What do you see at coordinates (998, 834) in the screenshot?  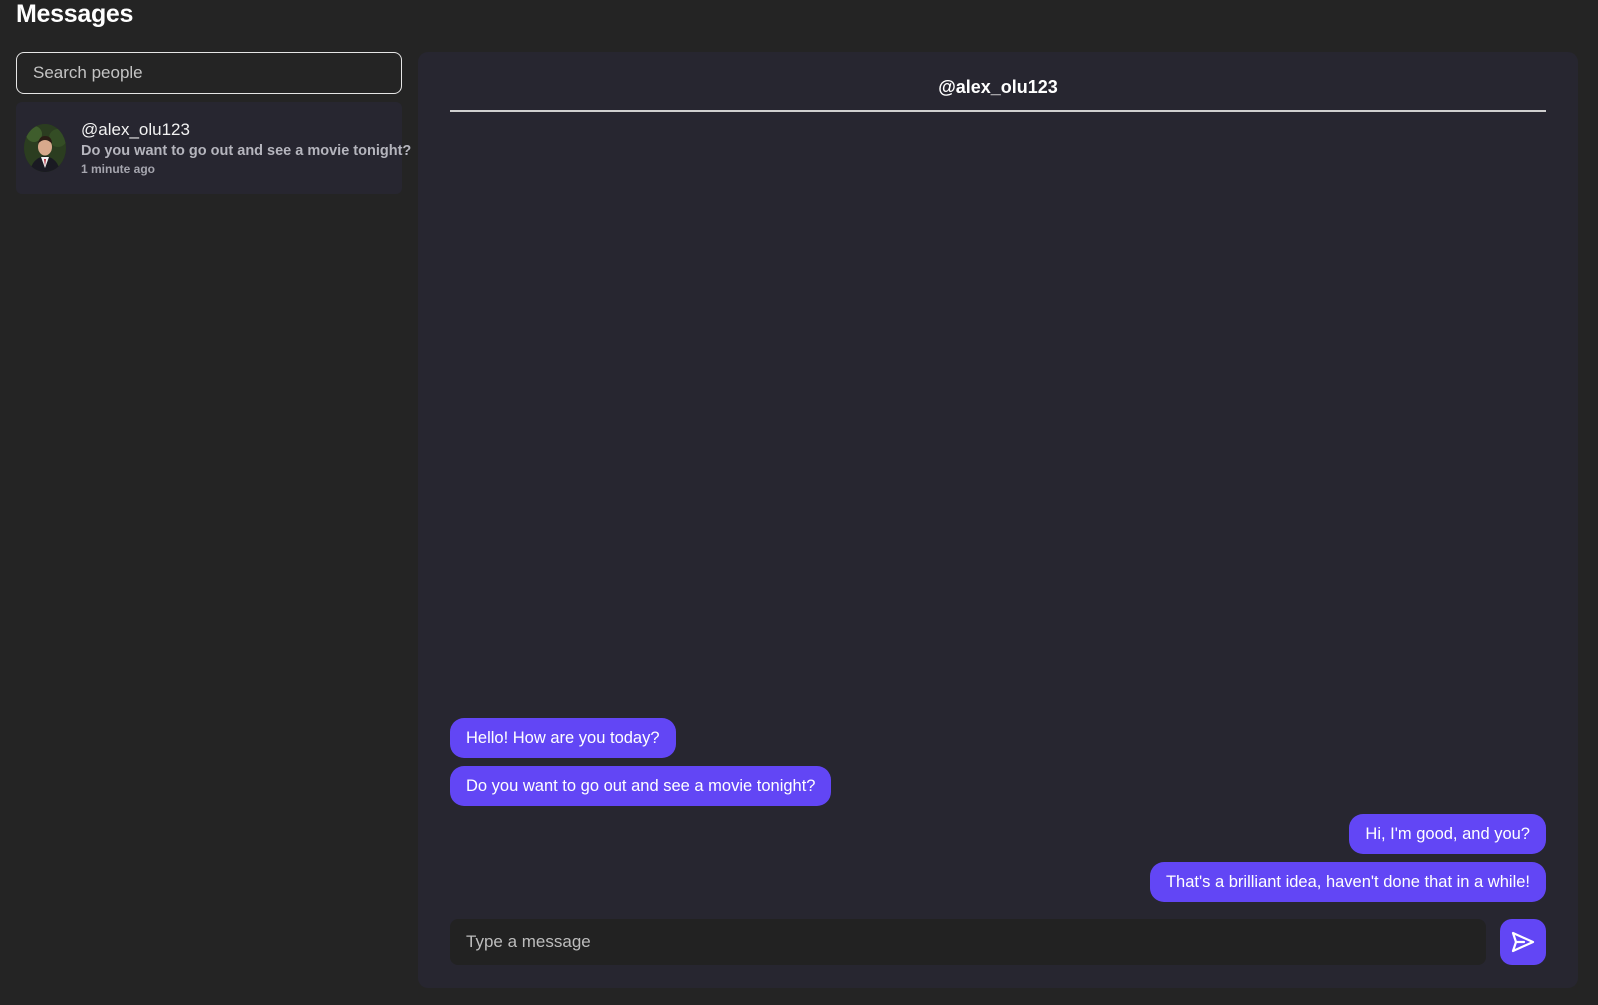 I see `message-row: Hi, I'm good, and you?` at bounding box center [998, 834].